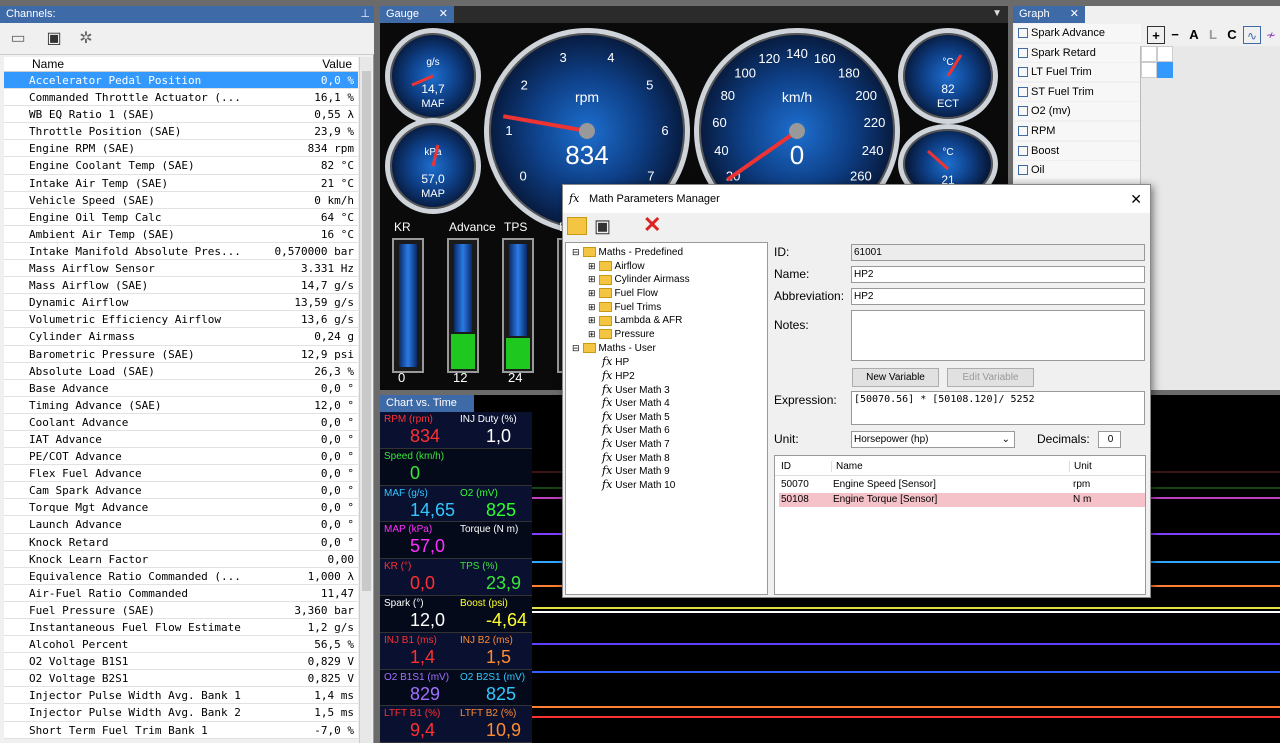 The image size is (1280, 743). I want to click on tab-chart-vs-time: Chart vs. Time, so click(427, 403).